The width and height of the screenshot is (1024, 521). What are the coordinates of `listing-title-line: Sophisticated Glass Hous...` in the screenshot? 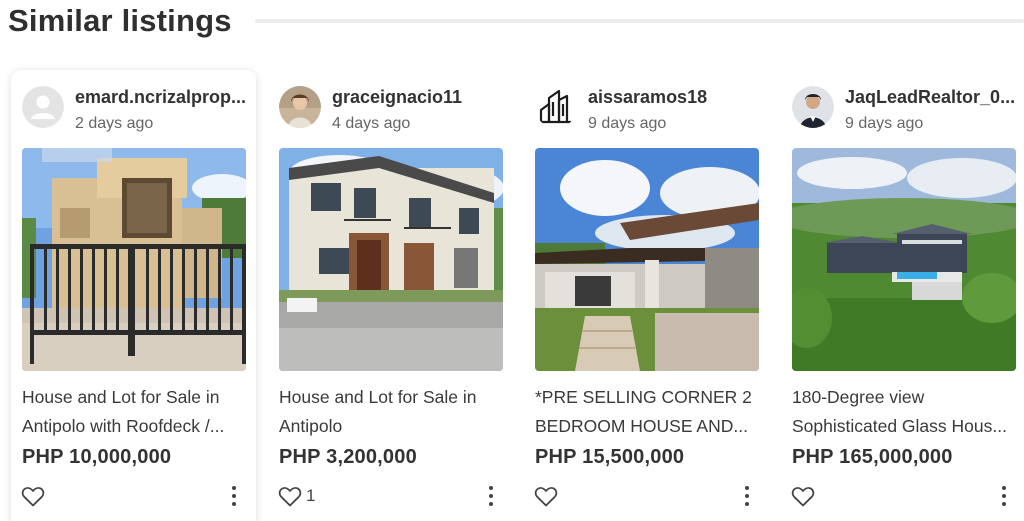 It's located at (899, 426).